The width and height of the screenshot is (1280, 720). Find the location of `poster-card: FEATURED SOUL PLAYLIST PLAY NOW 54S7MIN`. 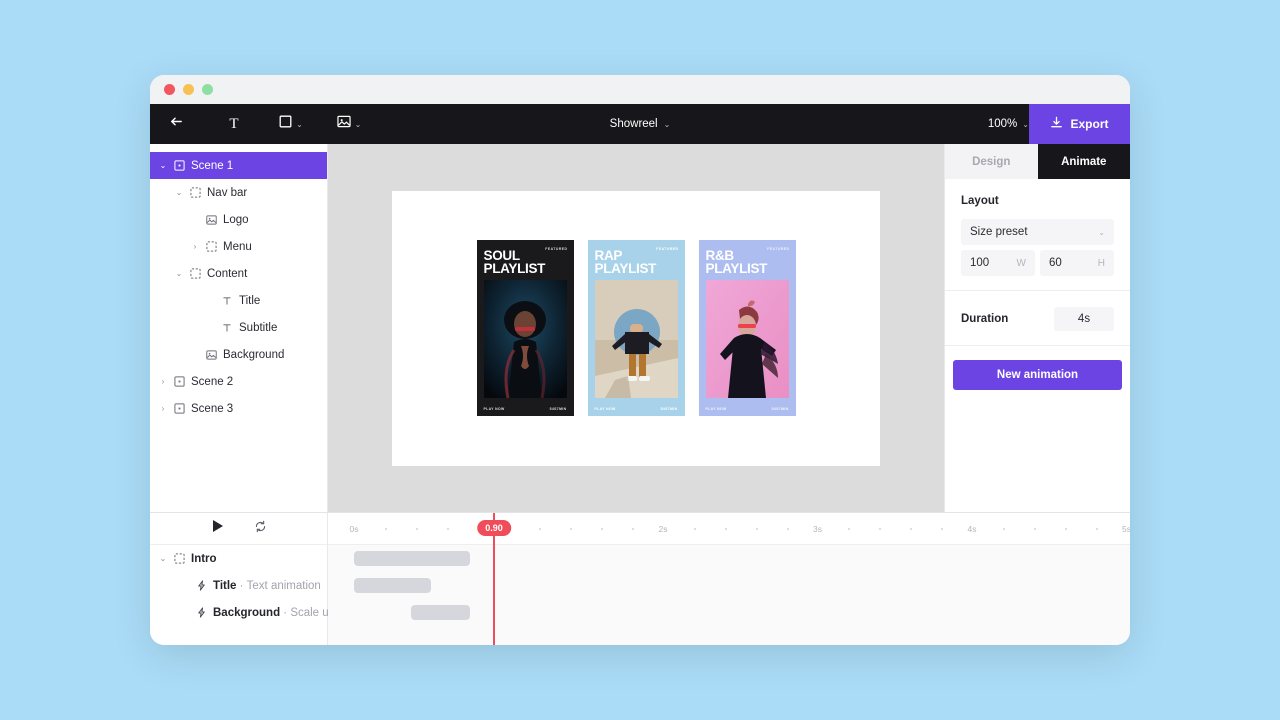

poster-card: FEATURED SOUL PLAYLIST PLAY NOW 54S7MIN is located at coordinates (525, 328).